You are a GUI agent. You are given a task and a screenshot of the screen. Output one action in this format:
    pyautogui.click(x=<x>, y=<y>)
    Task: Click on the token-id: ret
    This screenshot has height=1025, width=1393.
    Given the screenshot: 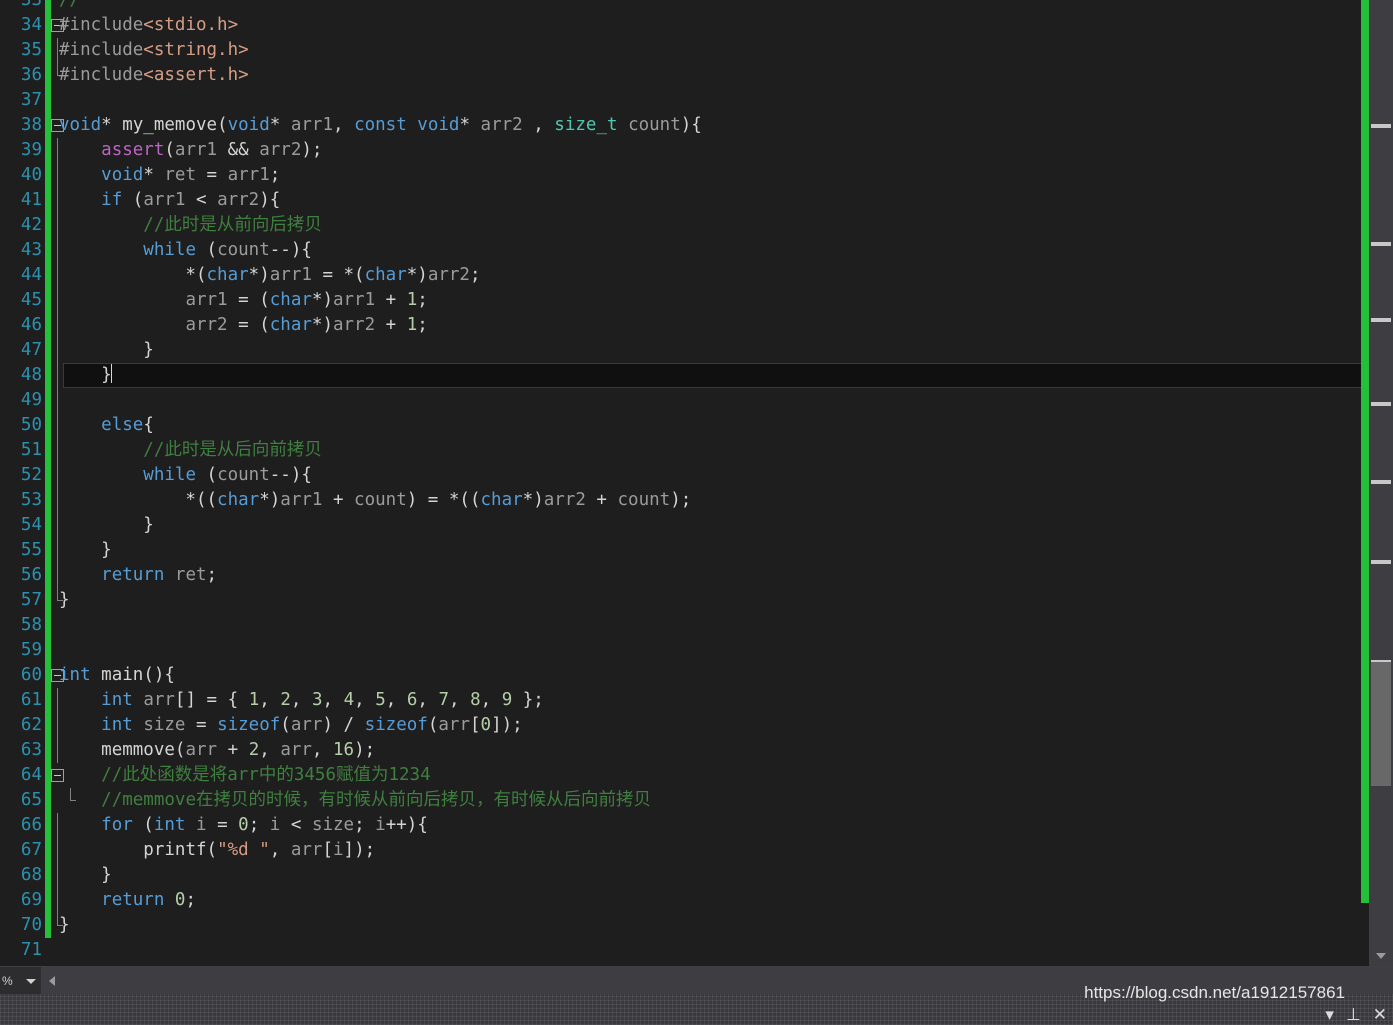 What is the action you would take?
    pyautogui.click(x=190, y=575)
    